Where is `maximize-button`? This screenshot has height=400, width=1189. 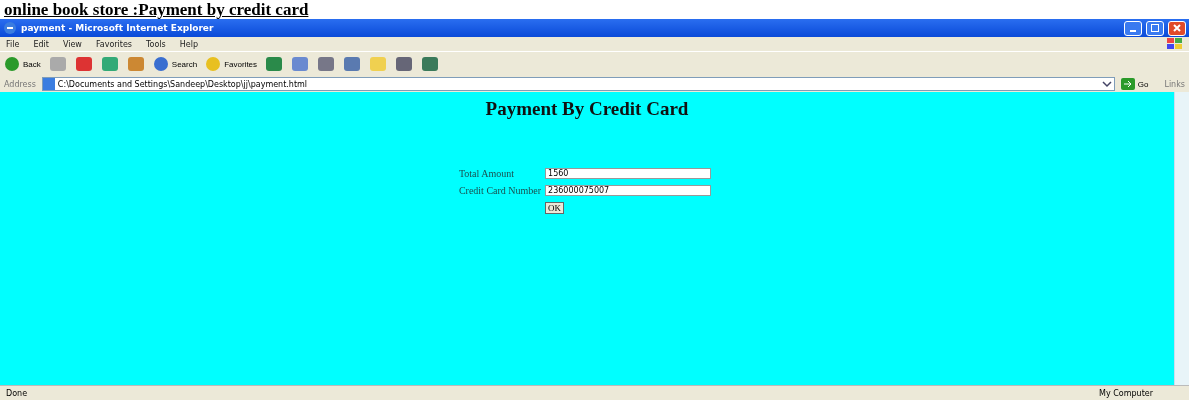 maximize-button is located at coordinates (1155, 28).